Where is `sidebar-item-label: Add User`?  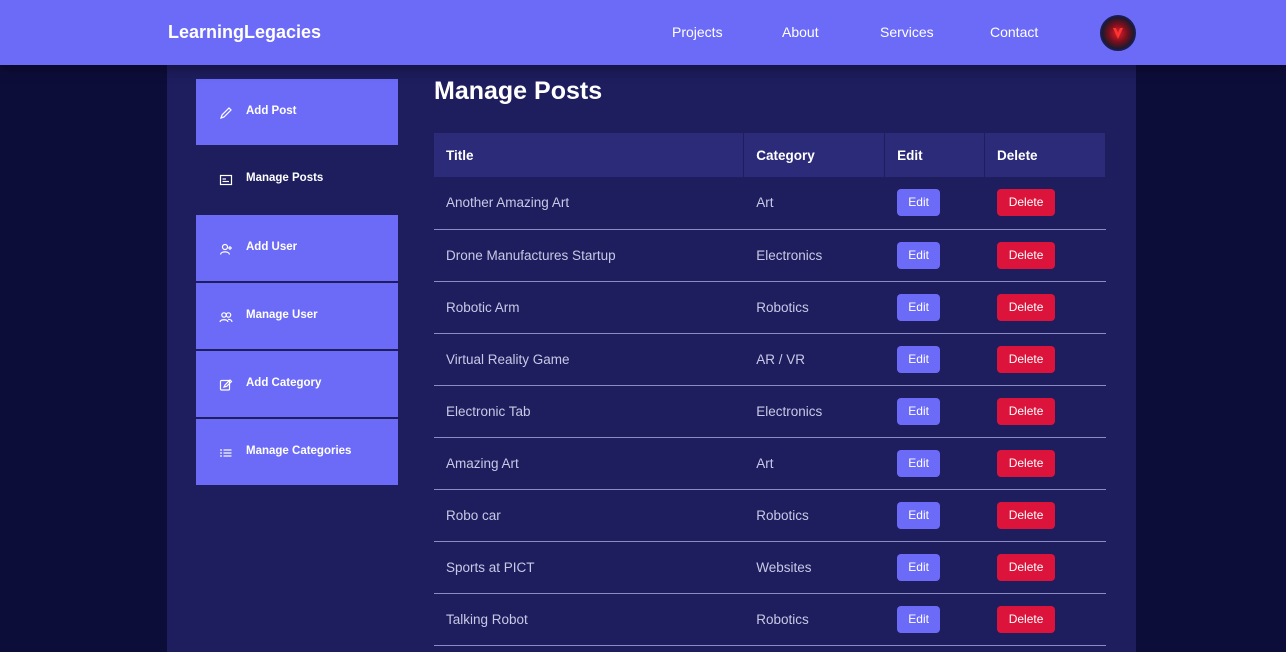 sidebar-item-label: Add User is located at coordinates (272, 247).